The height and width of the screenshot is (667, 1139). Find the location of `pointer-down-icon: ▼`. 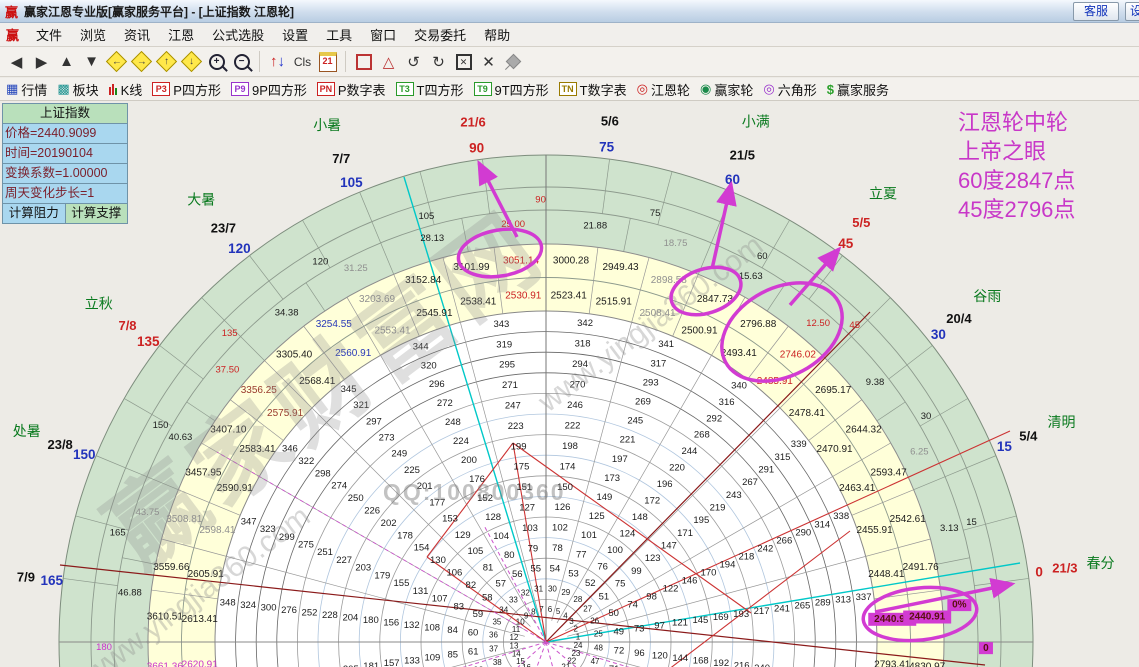

pointer-down-icon: ▼ is located at coordinates (91, 62).